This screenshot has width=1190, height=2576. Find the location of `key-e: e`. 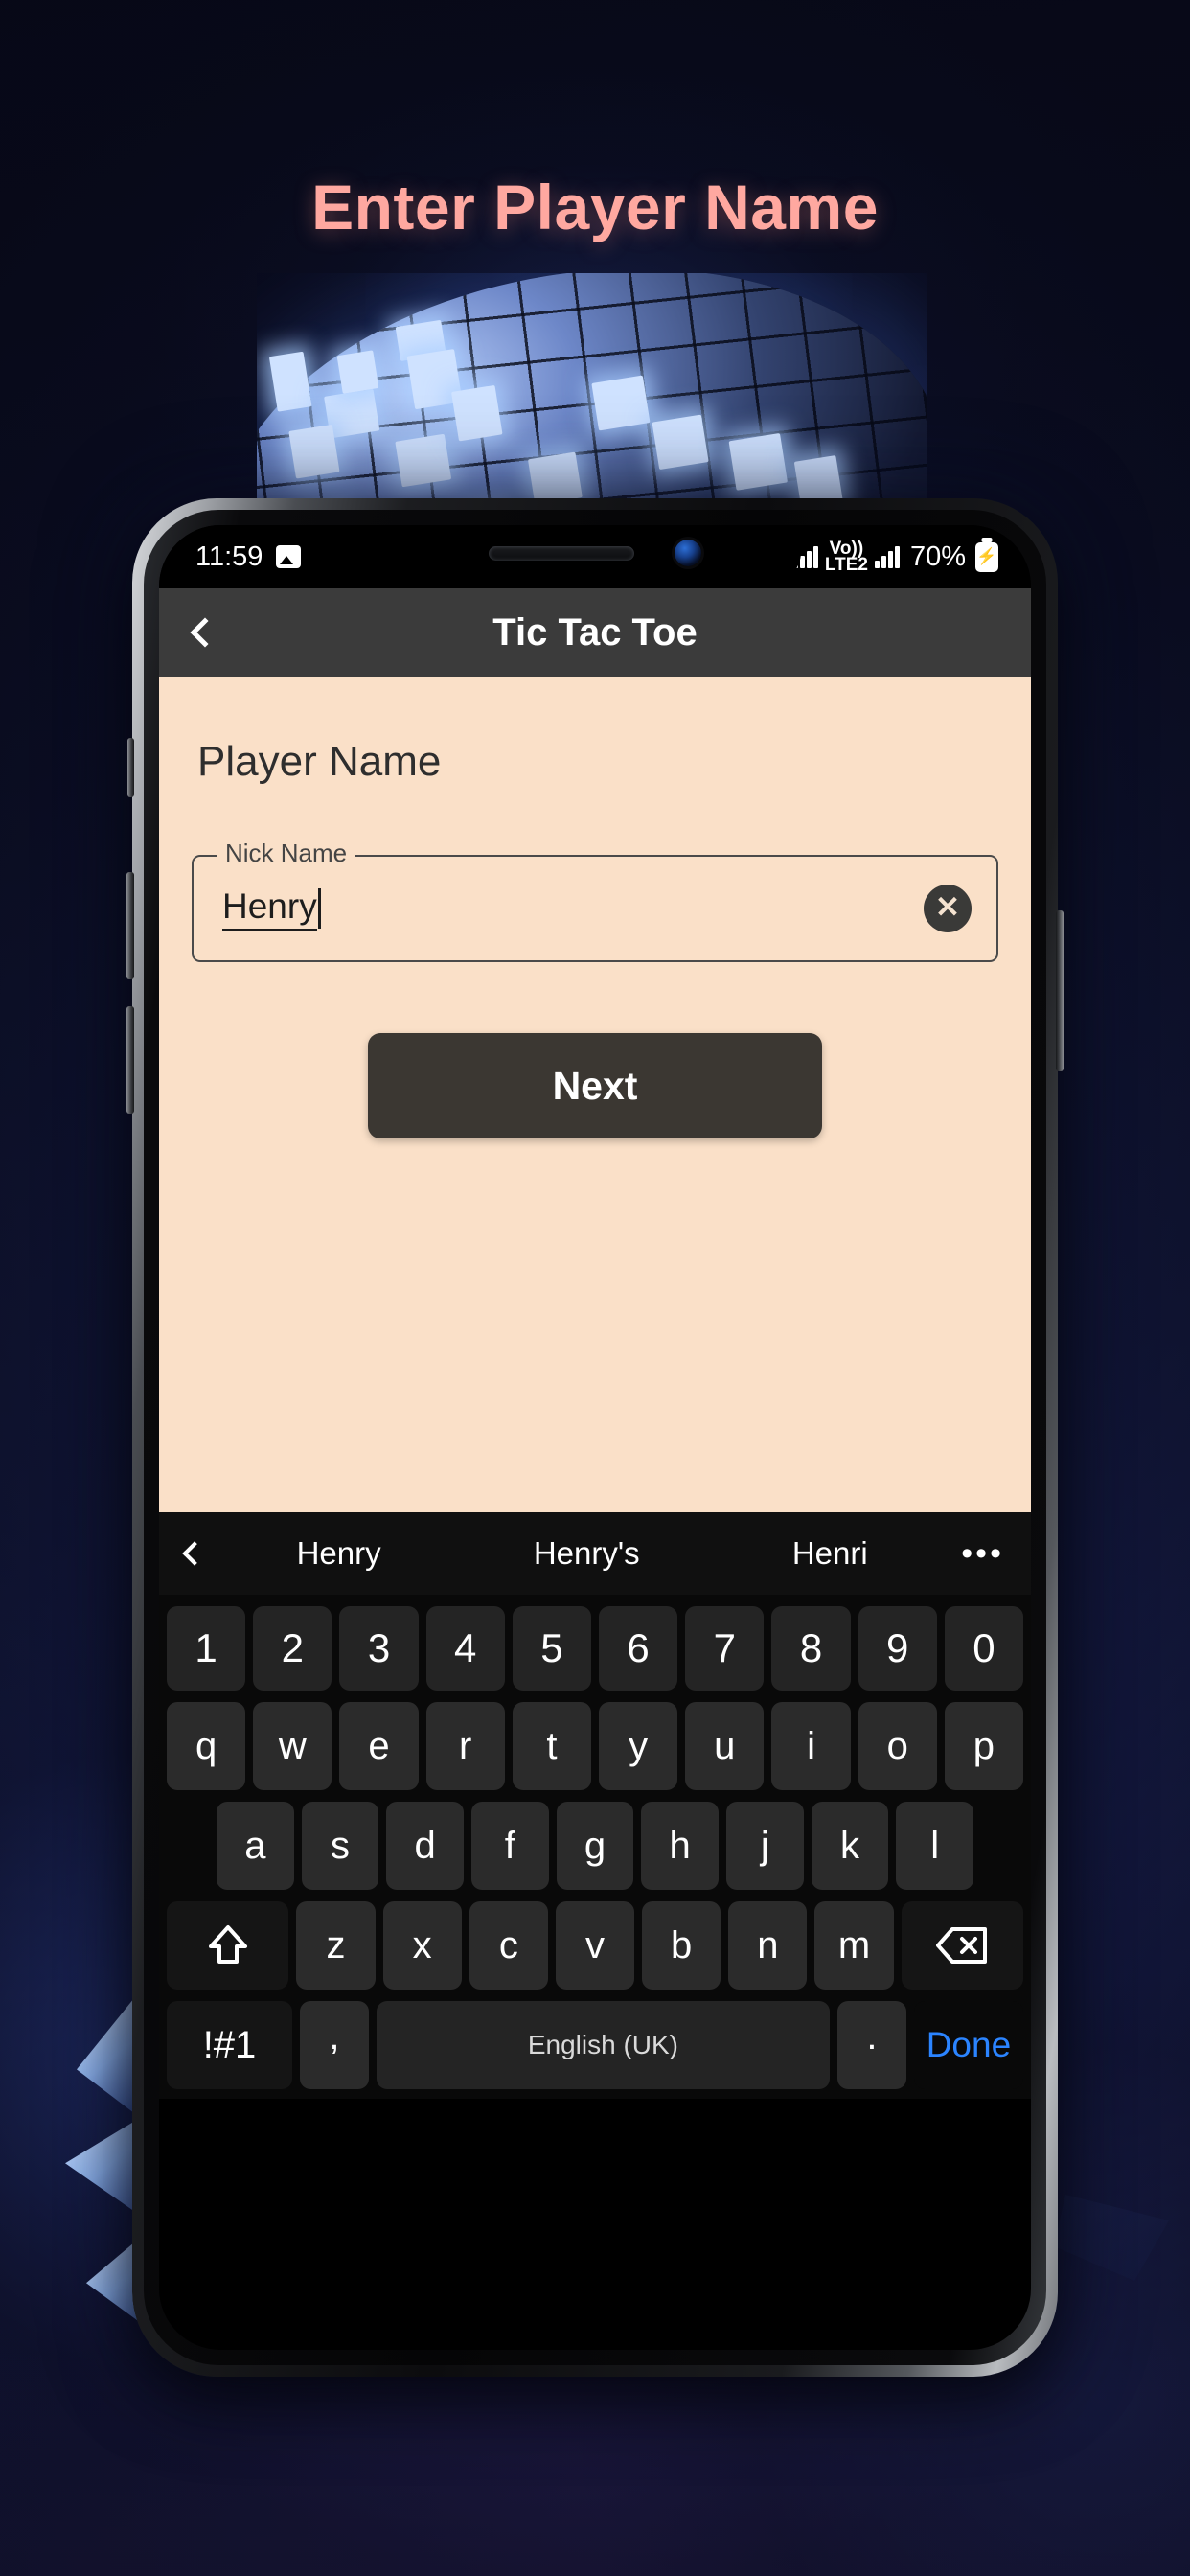

key-e: e is located at coordinates (379, 1746).